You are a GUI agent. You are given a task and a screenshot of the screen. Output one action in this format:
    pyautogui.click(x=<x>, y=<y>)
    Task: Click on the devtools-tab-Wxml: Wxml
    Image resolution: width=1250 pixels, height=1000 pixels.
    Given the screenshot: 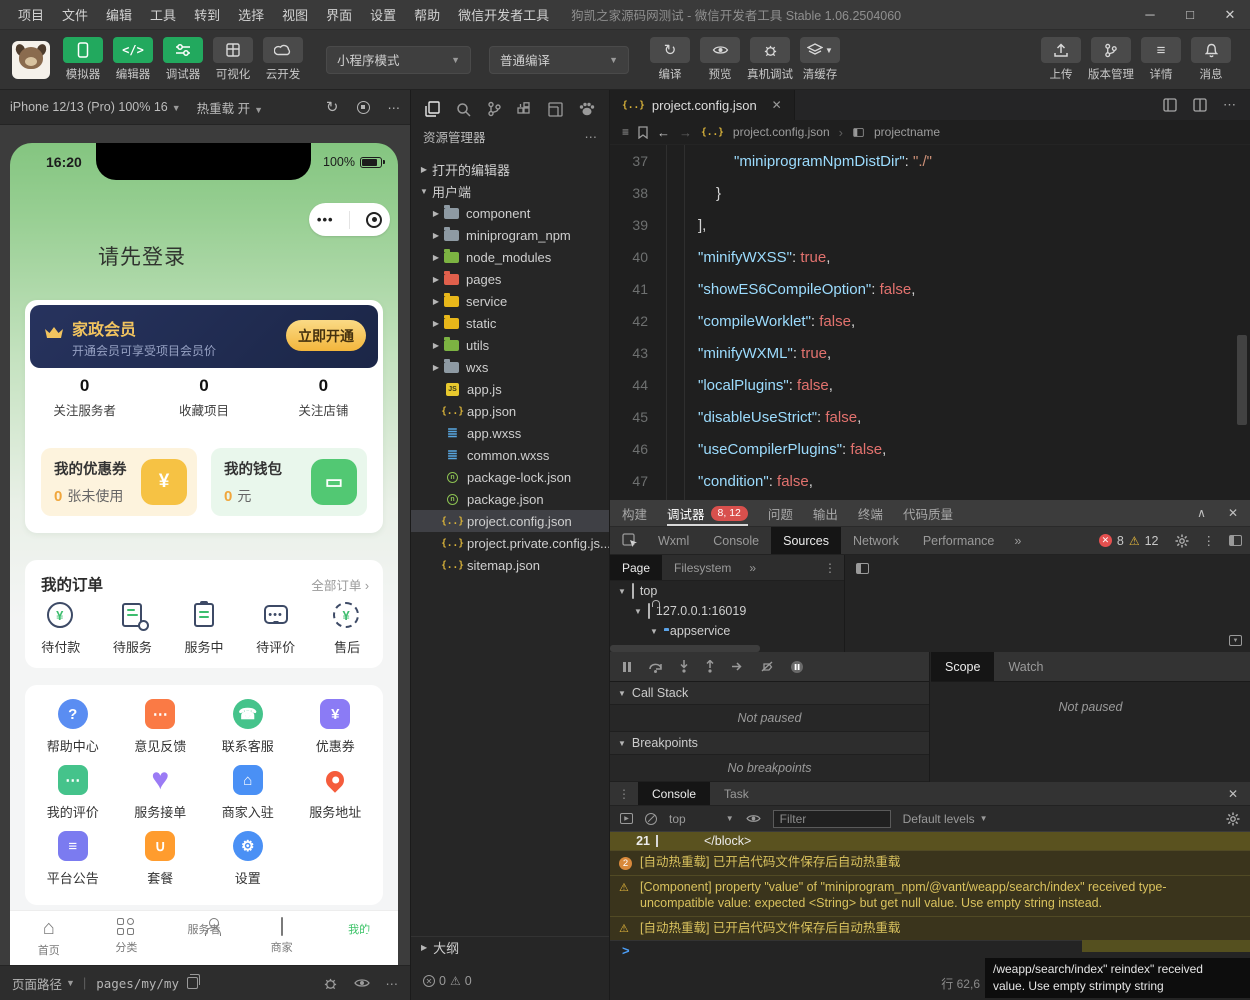 What is the action you would take?
    pyautogui.click(x=673, y=540)
    